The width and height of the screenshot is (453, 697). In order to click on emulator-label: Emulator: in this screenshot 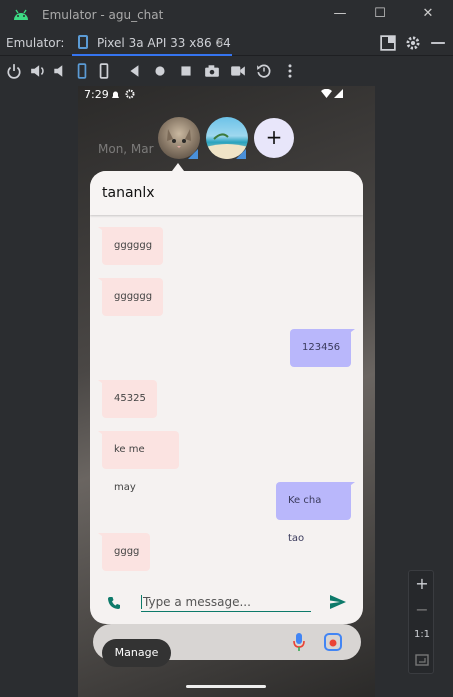, I will do `click(35, 43)`.